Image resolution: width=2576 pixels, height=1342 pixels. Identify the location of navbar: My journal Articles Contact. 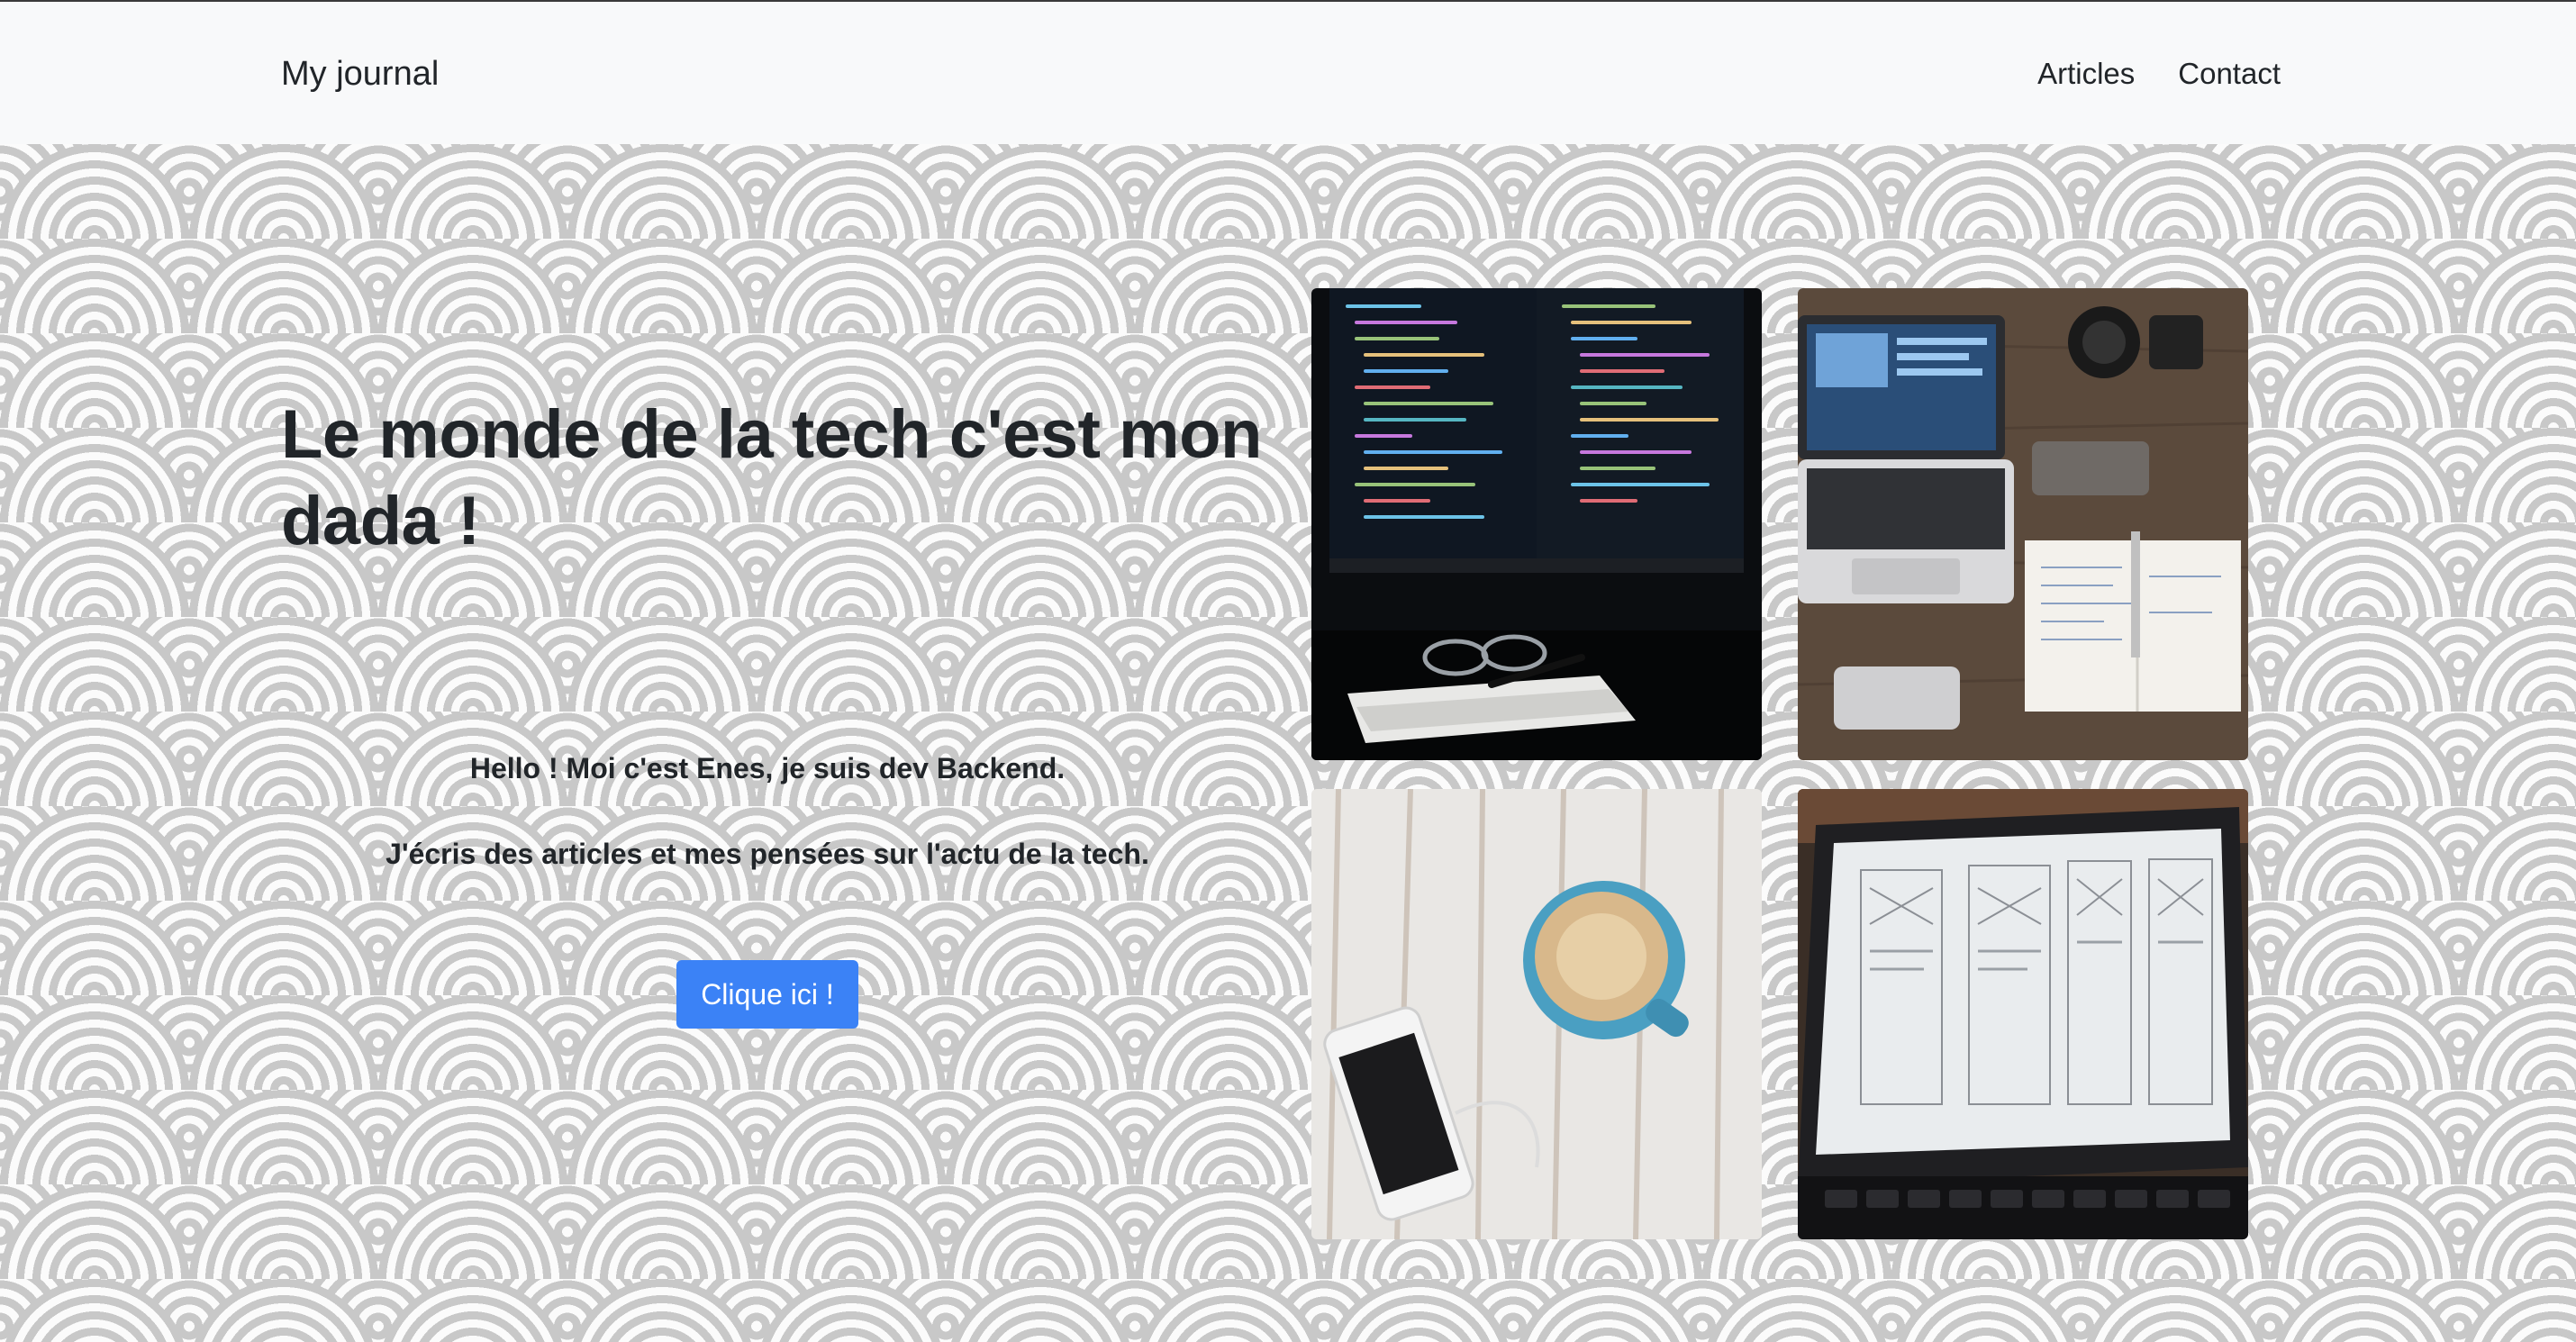
(1288, 73).